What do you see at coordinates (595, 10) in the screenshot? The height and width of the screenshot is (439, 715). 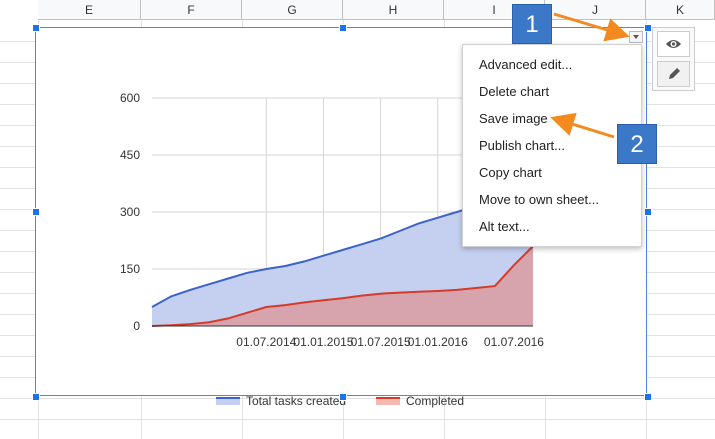 I see `column-header-j: J` at bounding box center [595, 10].